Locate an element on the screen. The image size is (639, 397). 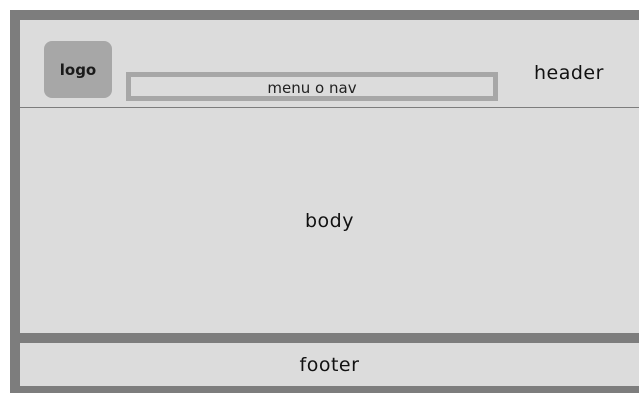
footer-section: footer is located at coordinates (329, 364).